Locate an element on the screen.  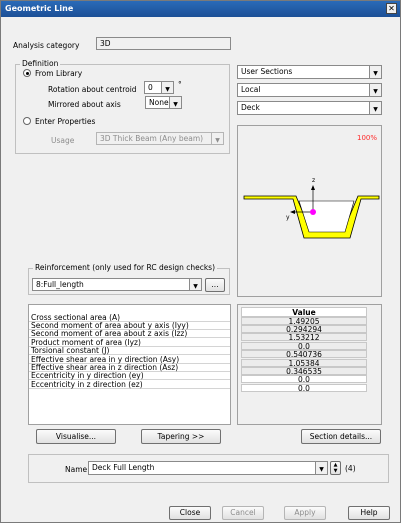
usage-dropdown: 3D Thick Beam (Any beam) ▼ is located at coordinates (160, 138).